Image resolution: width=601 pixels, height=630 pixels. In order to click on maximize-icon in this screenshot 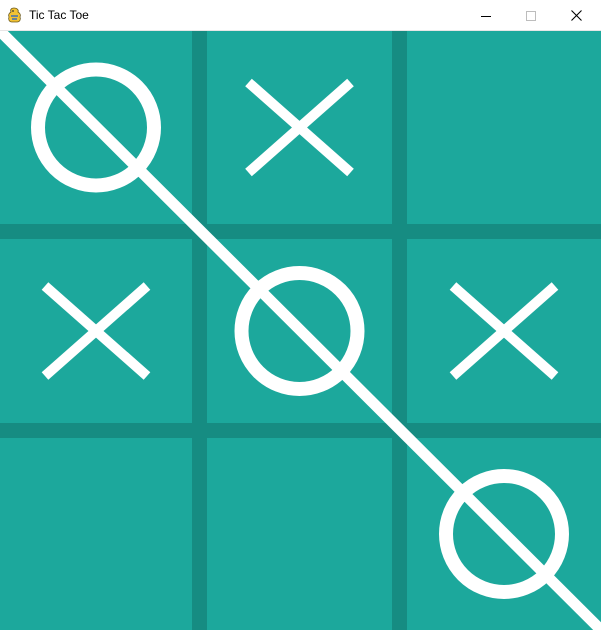, I will do `click(531, 15)`.